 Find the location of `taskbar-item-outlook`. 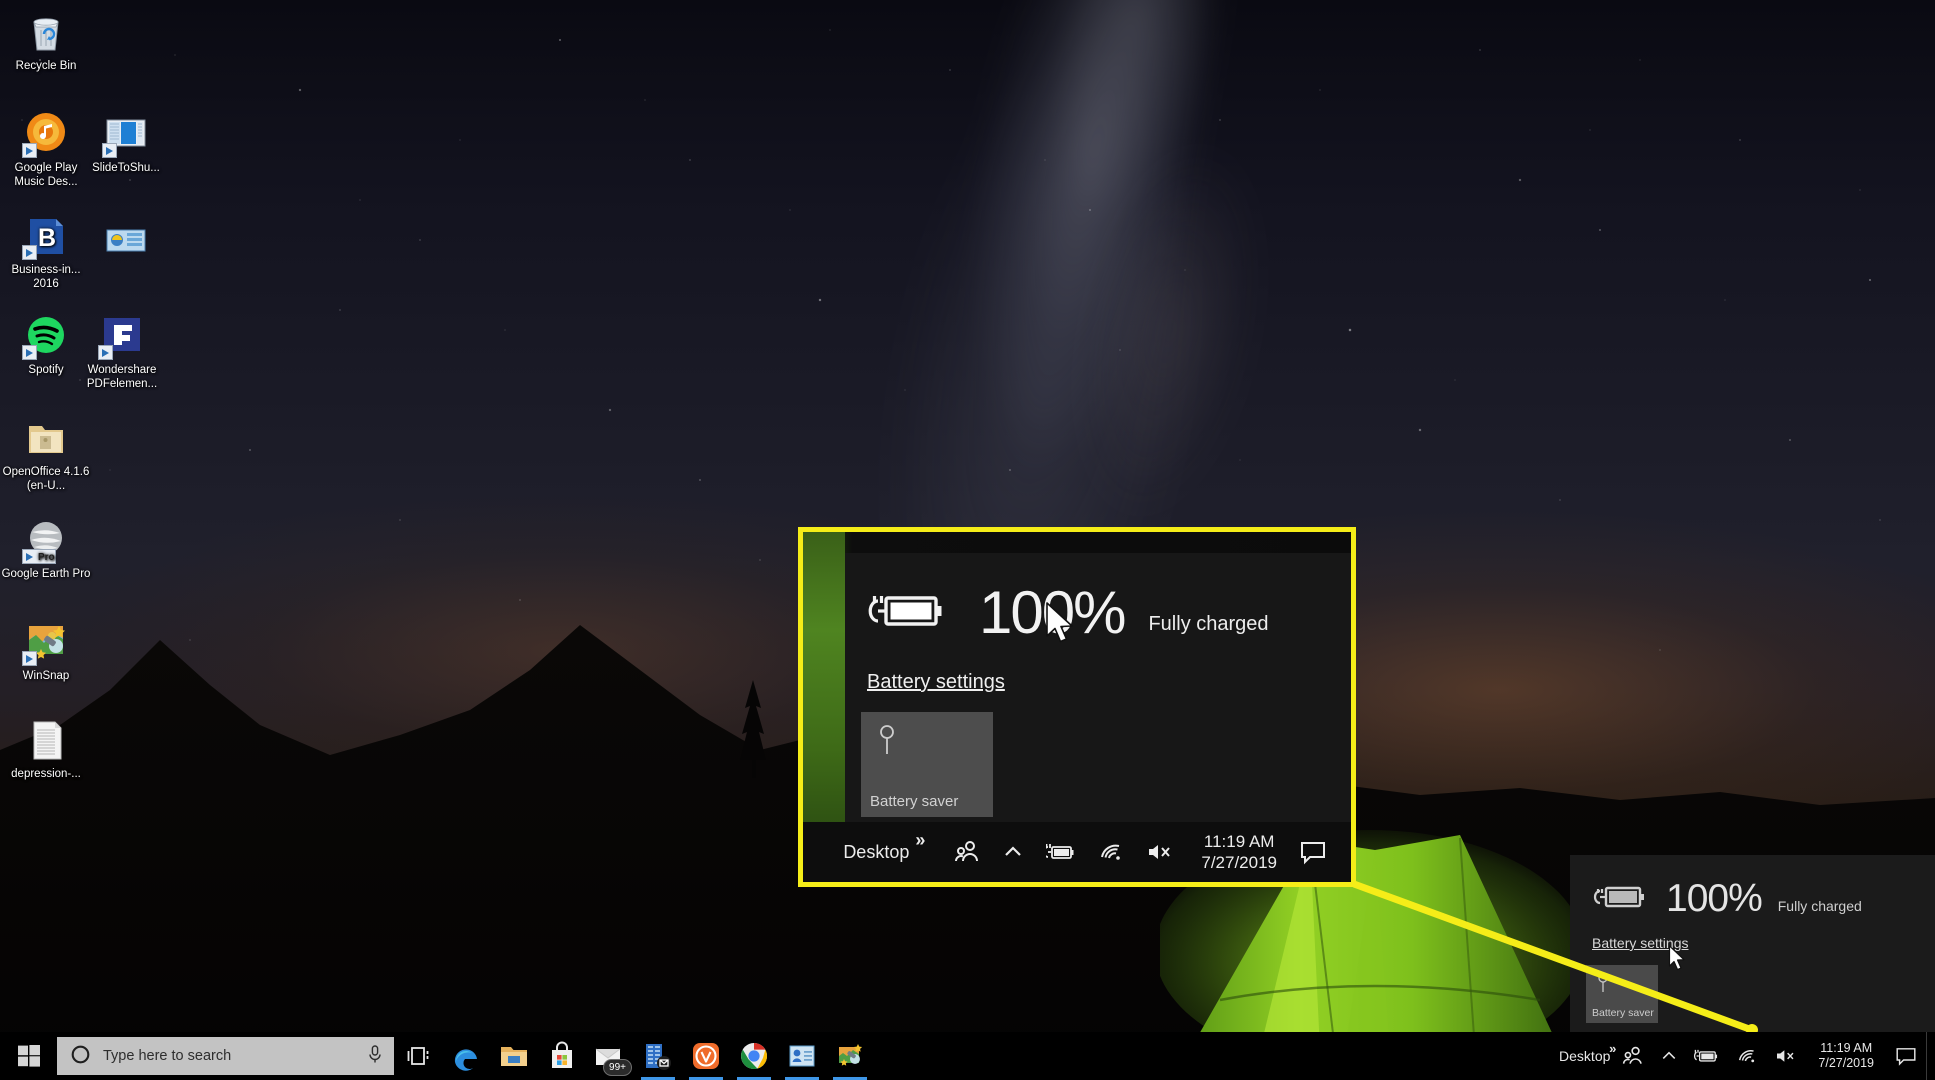

taskbar-item-outlook is located at coordinates (658, 1056).